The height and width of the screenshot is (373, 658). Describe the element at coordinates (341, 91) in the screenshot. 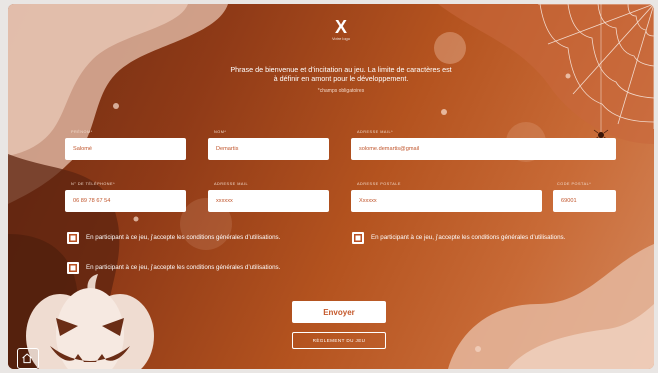

I see `required-note: *champs obligatoires` at that location.